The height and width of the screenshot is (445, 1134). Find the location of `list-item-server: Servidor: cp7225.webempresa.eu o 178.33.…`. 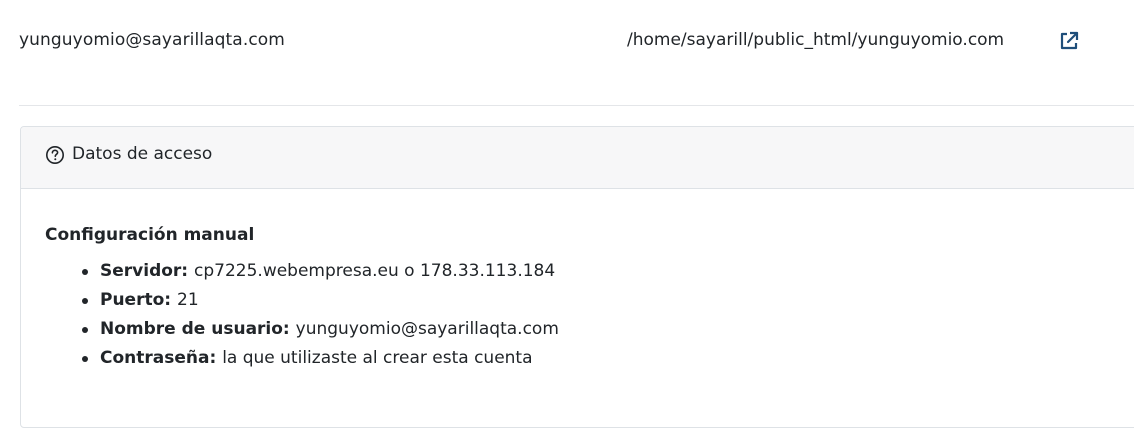

list-item-server: Servidor: cp7225.webempresa.eu o 178.33.… is located at coordinates (302, 271).